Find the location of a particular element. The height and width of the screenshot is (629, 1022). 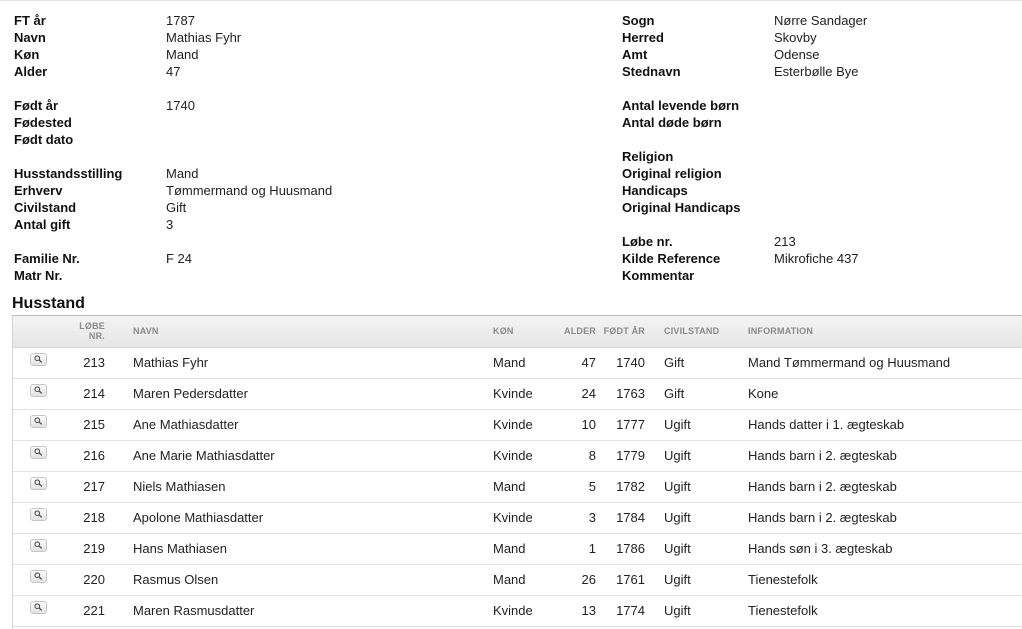

fodt-aar-cell: 1761 is located at coordinates (620, 580).